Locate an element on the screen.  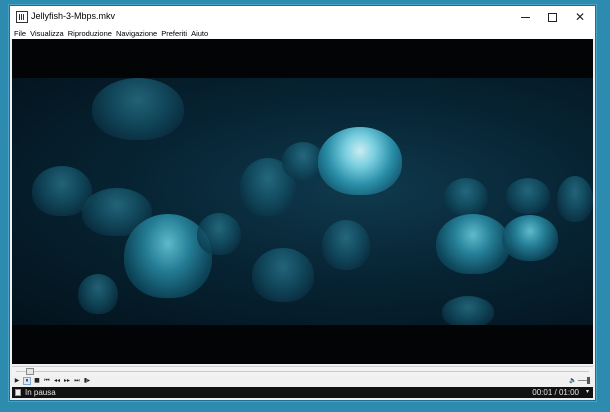
speaker-icon: 🔈 is located at coordinates (572, 380).